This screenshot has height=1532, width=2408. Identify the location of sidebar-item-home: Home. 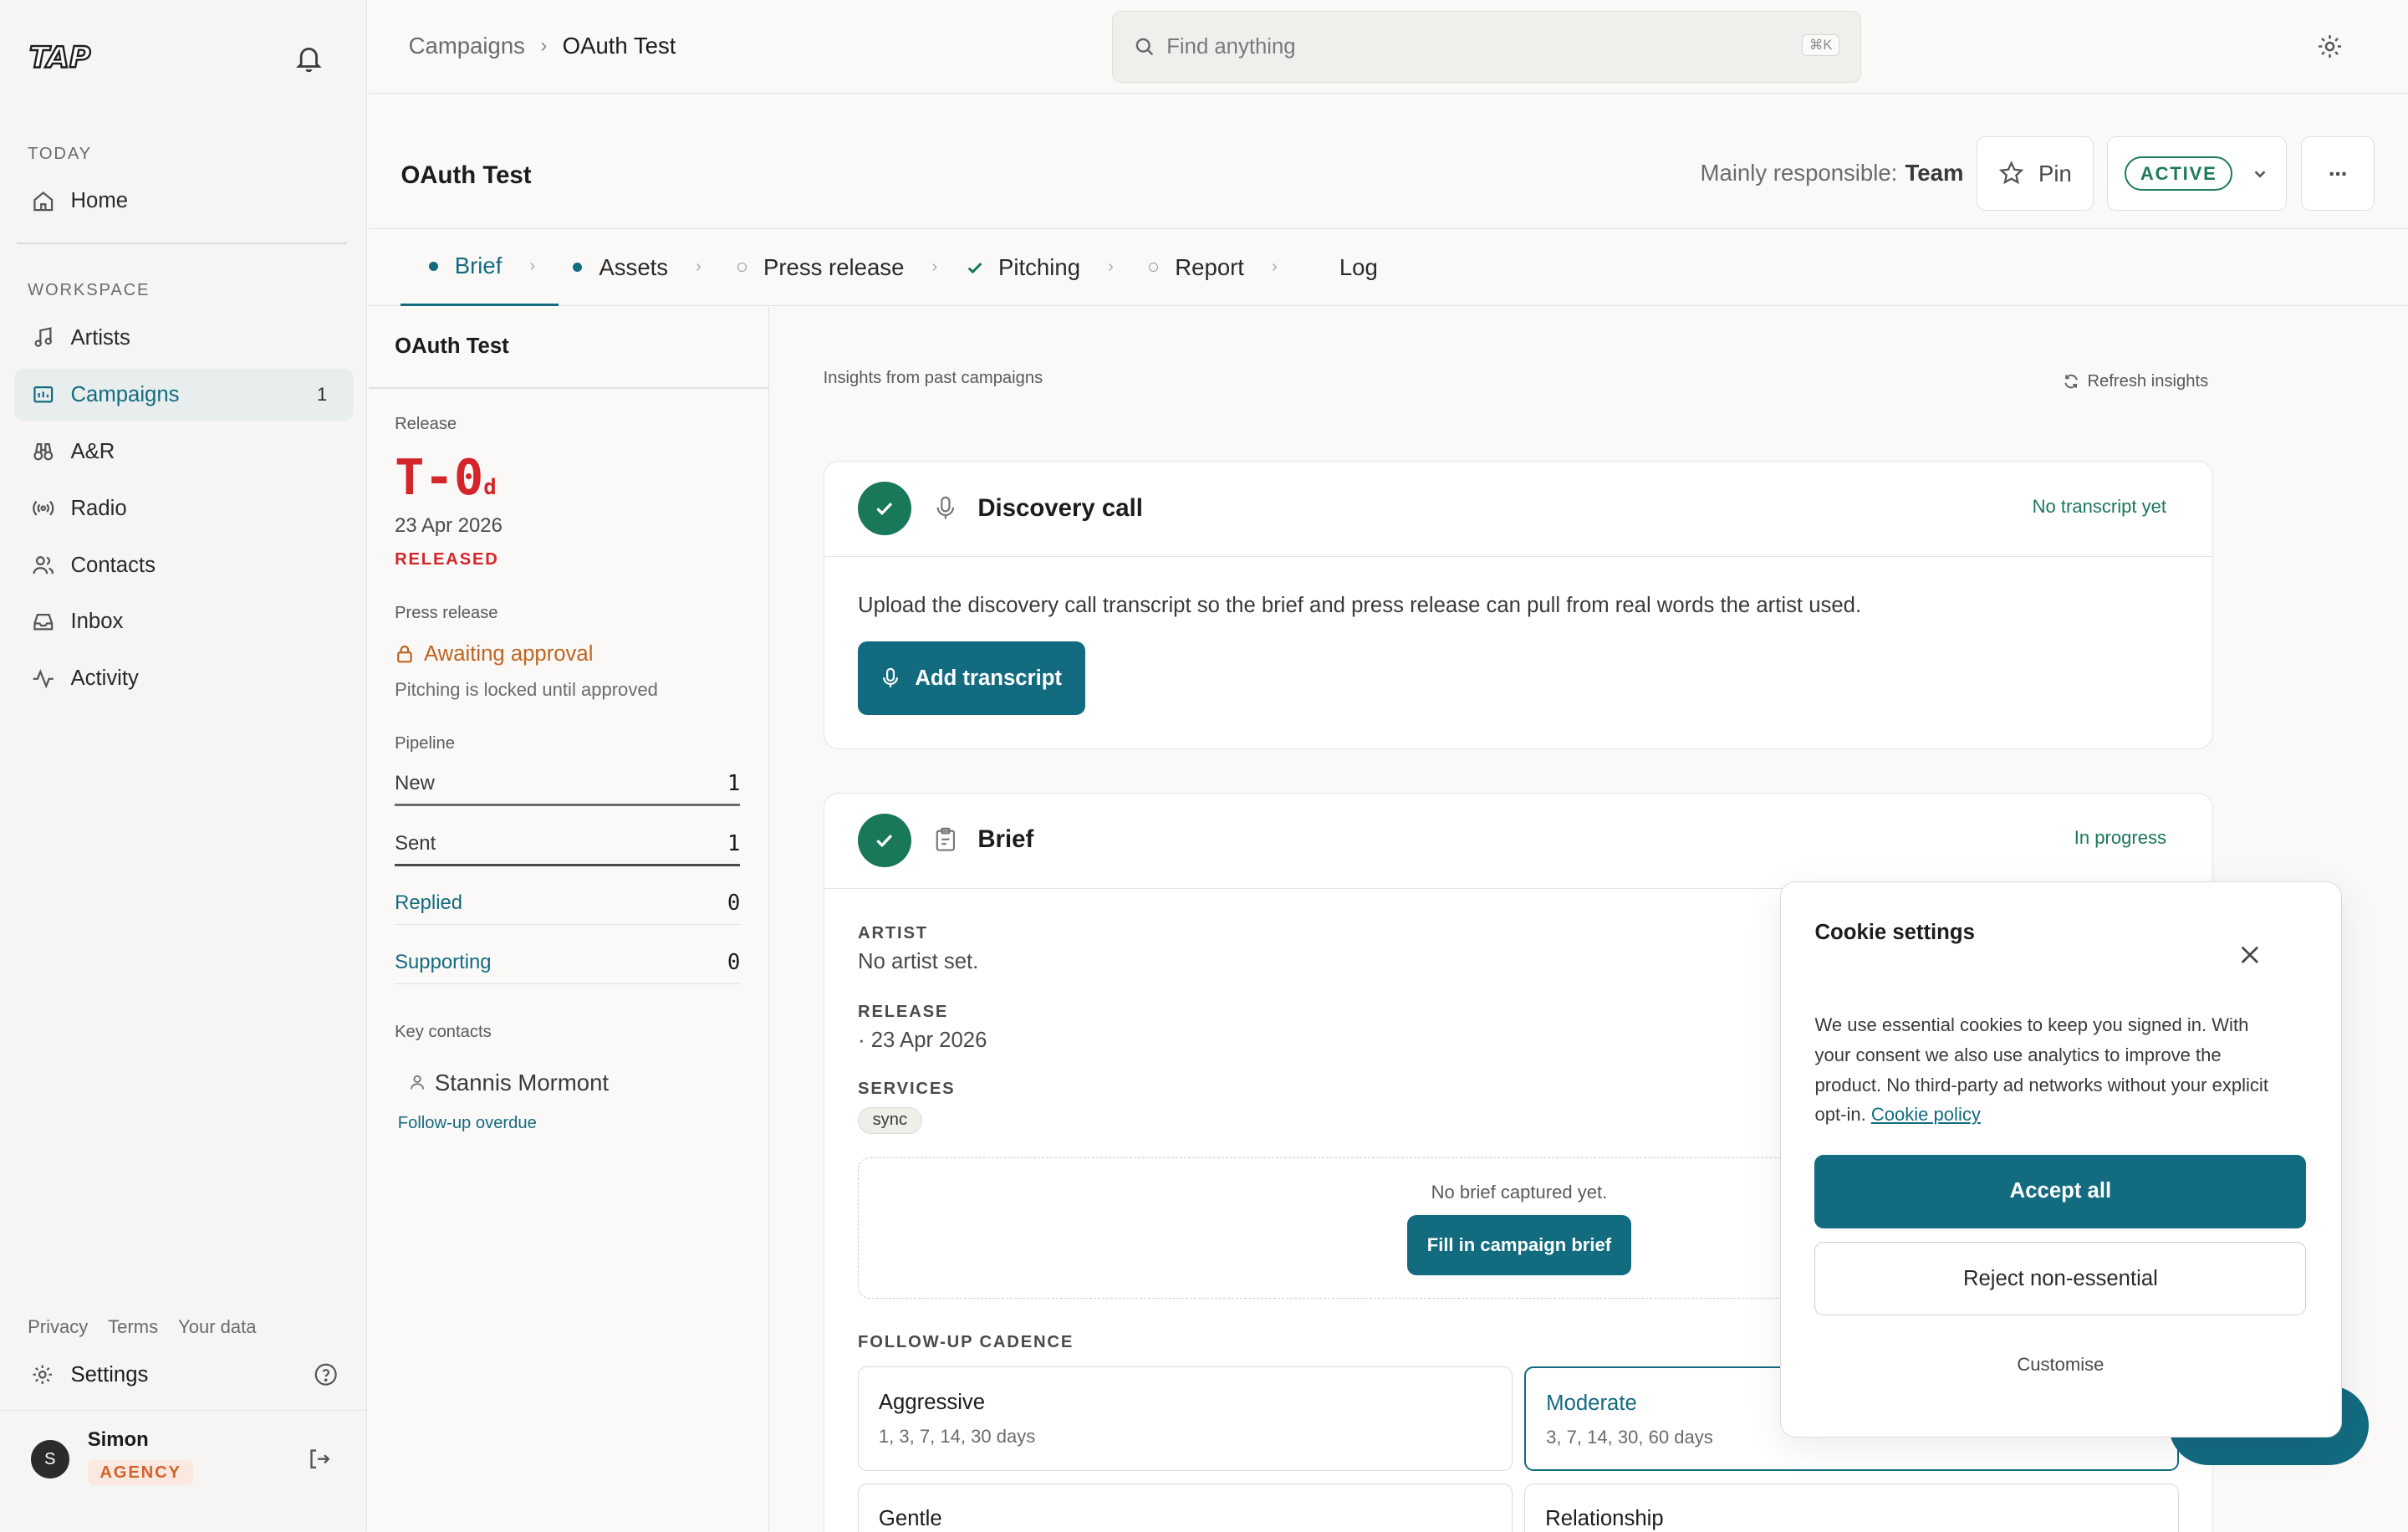
(184, 201).